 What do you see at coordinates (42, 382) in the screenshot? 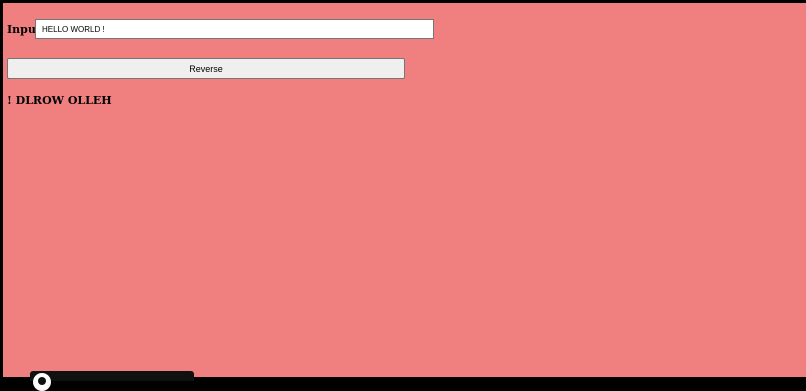
I see `badge-logo-icon` at bounding box center [42, 382].